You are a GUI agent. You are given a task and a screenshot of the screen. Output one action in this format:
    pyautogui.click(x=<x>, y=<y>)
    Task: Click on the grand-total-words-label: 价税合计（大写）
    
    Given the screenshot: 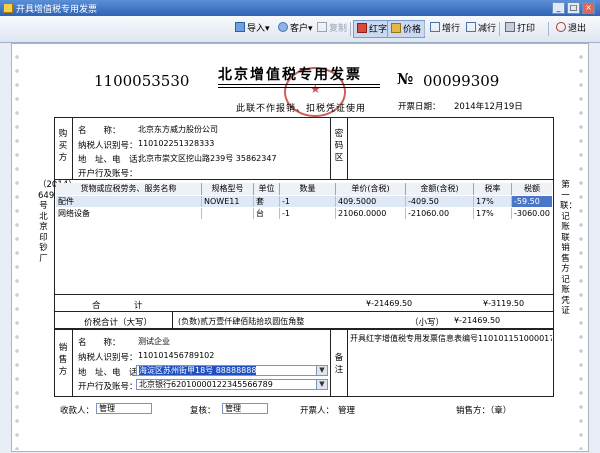 What is the action you would take?
    pyautogui.click(x=118, y=323)
    